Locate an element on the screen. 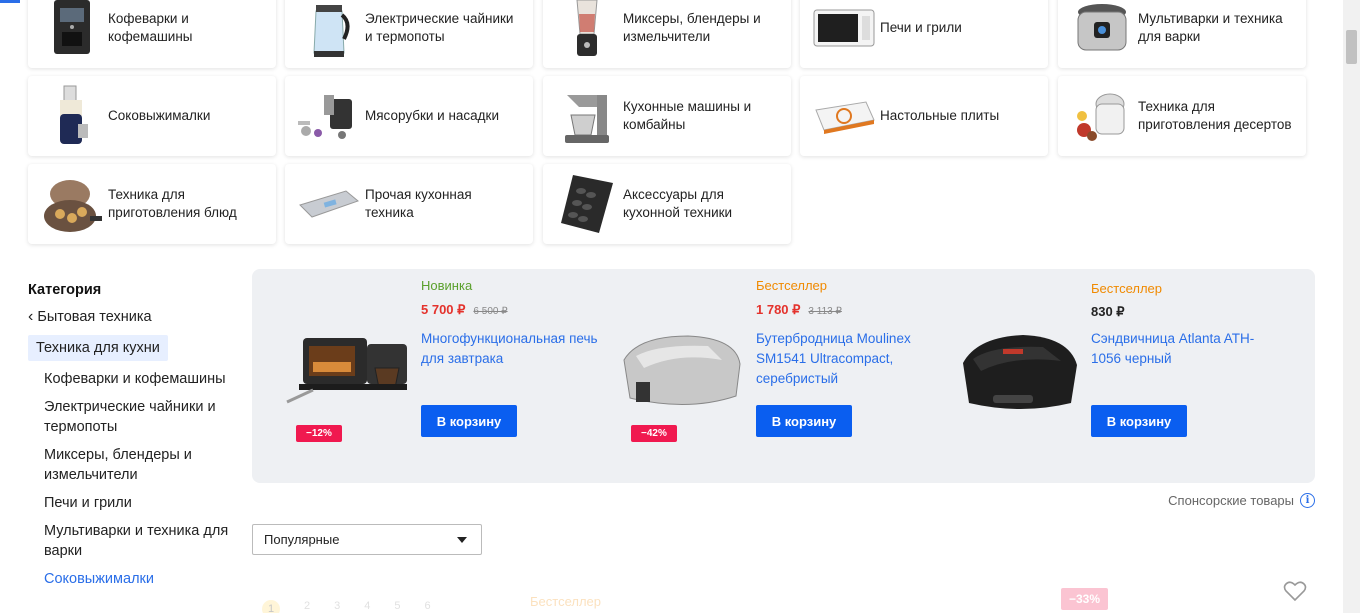  sponsored-label: Спонсорские товары is located at coordinates (1231, 500).